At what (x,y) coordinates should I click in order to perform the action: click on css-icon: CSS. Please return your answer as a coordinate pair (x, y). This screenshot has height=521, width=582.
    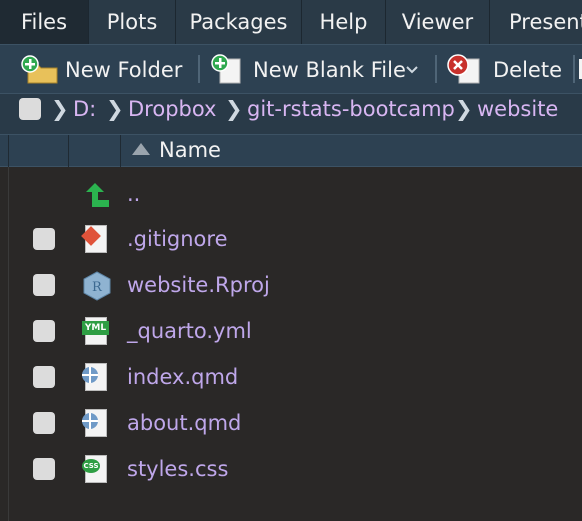
    Looking at the image, I should click on (97, 470).